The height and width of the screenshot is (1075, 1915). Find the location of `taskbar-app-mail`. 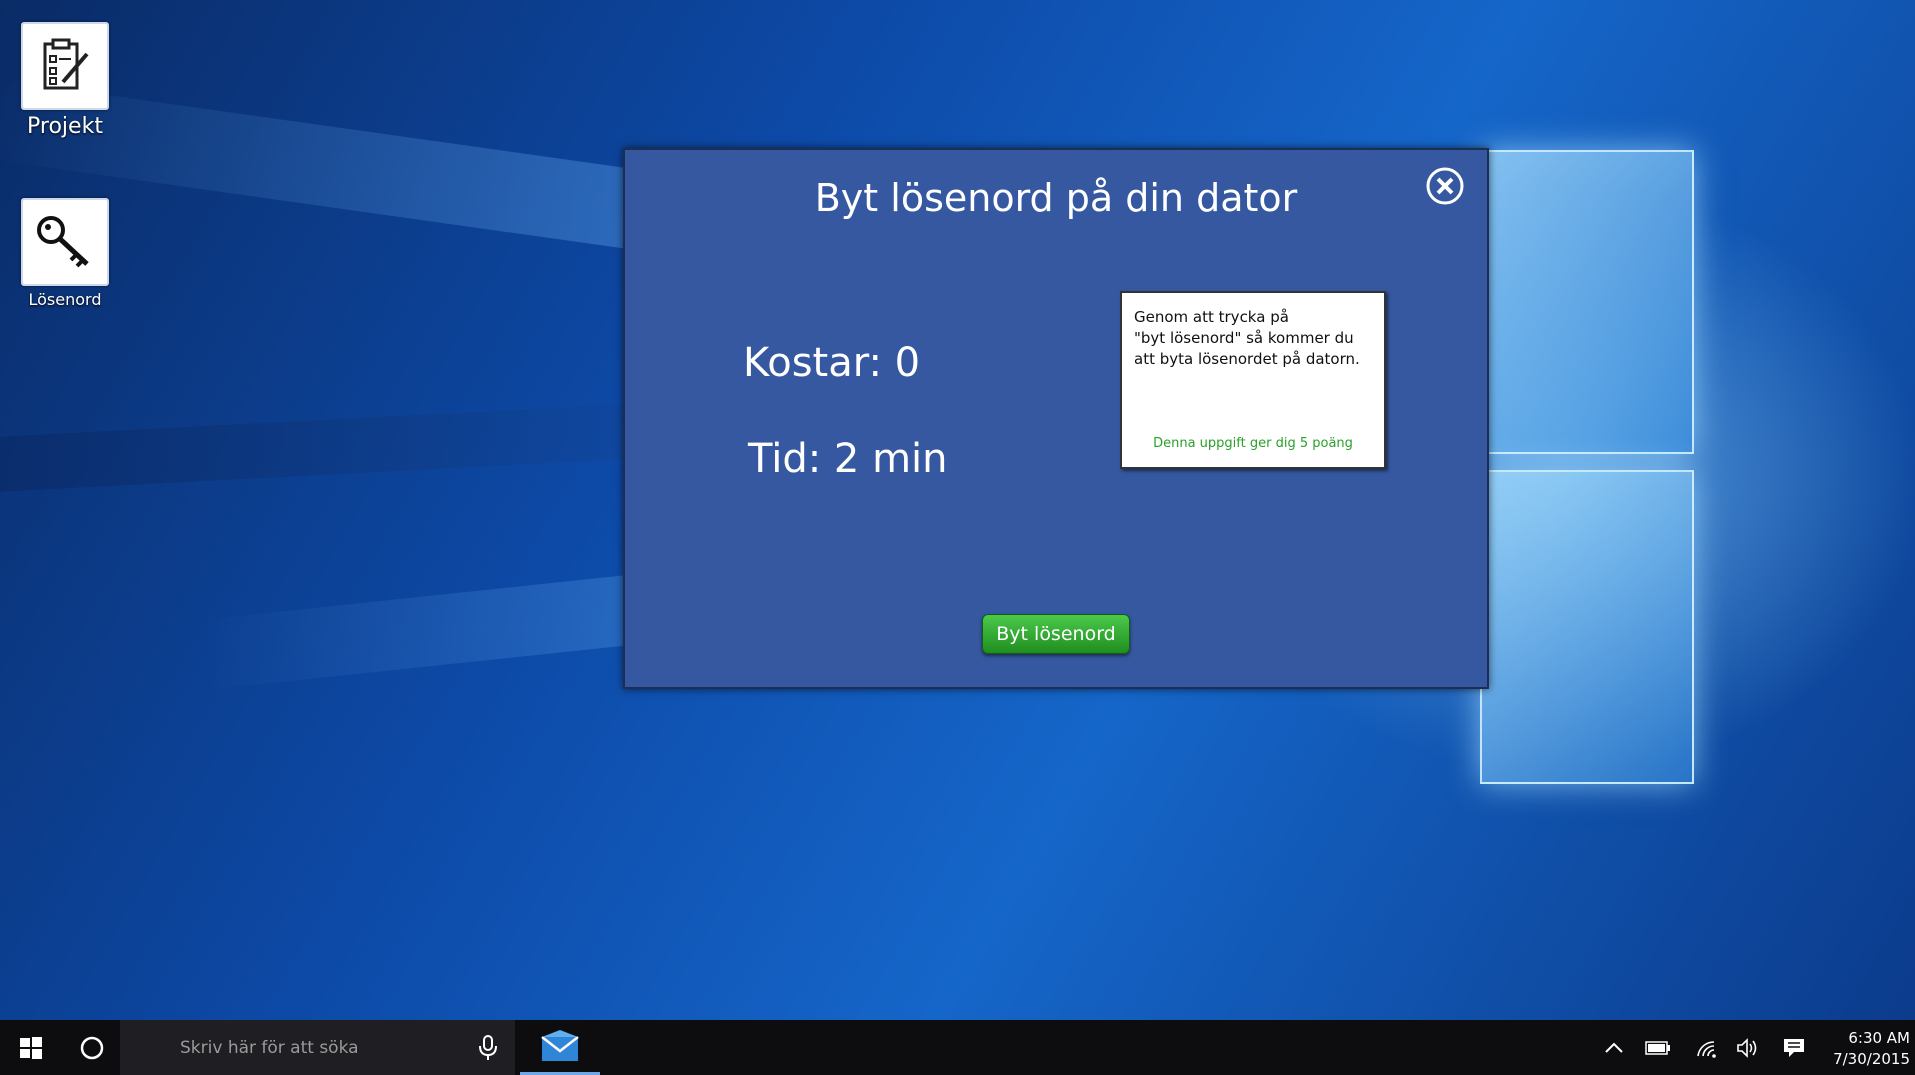

taskbar-app-mail is located at coordinates (560, 1047).